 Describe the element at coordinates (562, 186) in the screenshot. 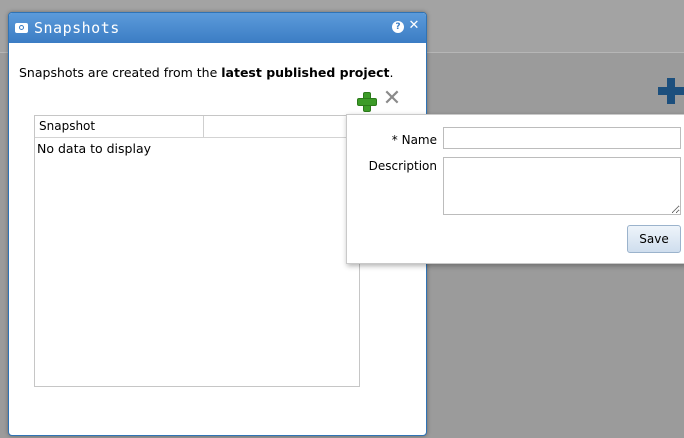

I see `description-field` at that location.